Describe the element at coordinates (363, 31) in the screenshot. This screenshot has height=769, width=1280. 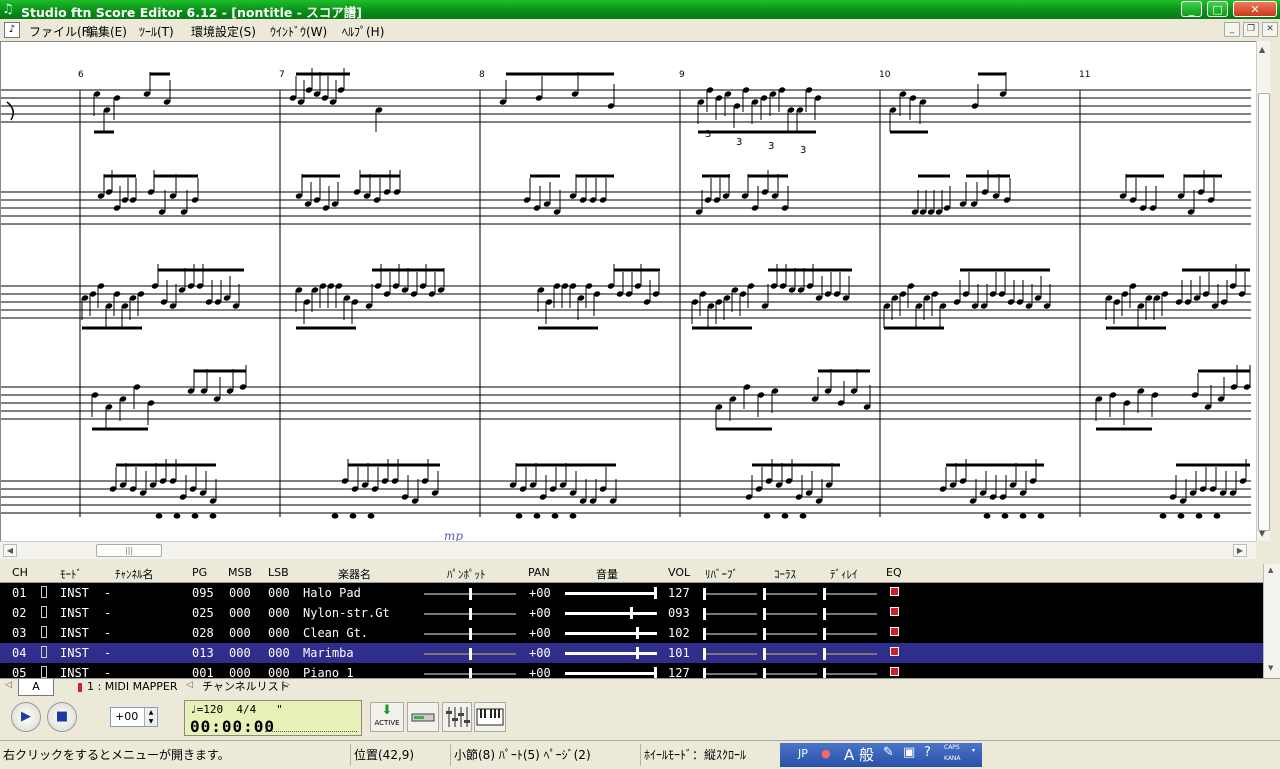
I see `menu-help: ﾍﾙﾌﾟ(H)` at that location.